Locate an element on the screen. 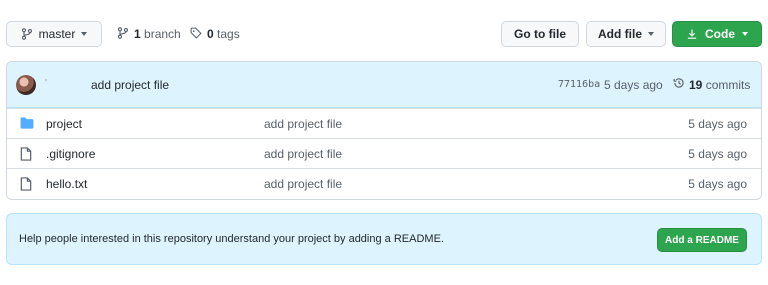 This screenshot has height=285, width=768. add-readme-button: Add a README is located at coordinates (702, 240).